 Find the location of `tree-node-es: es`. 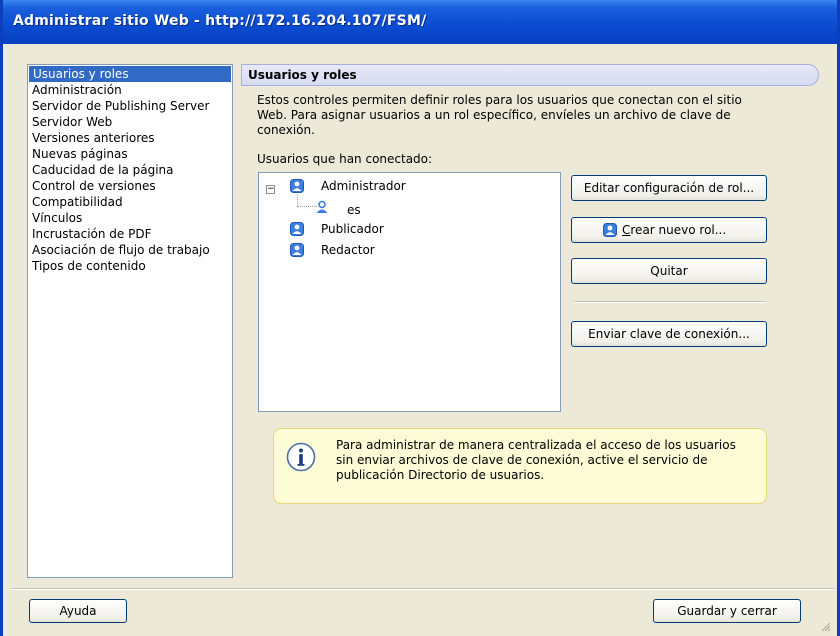

tree-node-es: es is located at coordinates (409, 208).